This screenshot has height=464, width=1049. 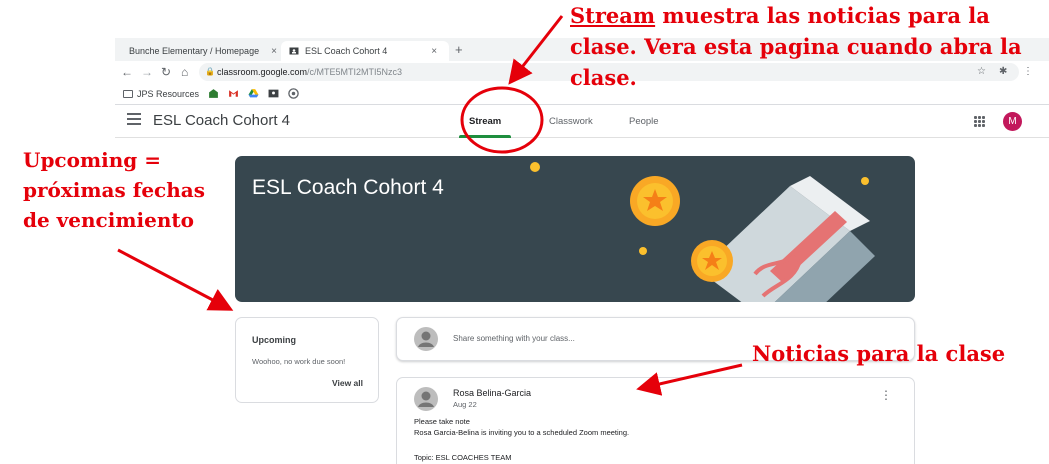 I want to click on tab-bunche-homepage: Bunche Elementary / Homepage ×, so click(x=197, y=51).